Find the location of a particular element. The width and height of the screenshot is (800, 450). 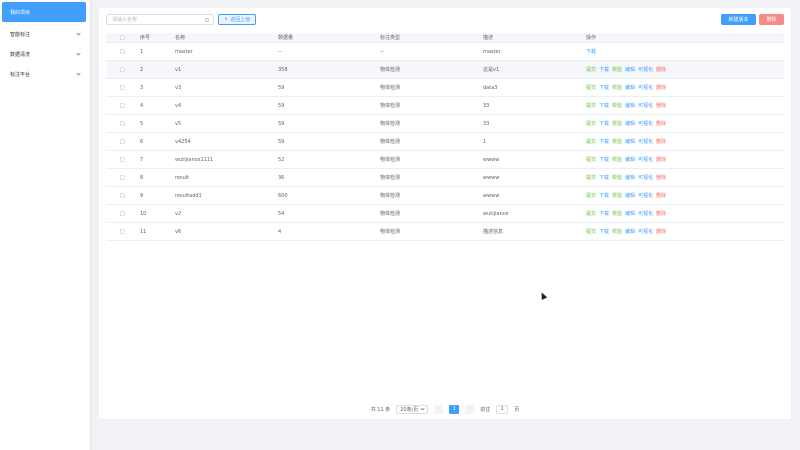

sidebar-item-annotation-platform: 标注平台 is located at coordinates (45, 74).